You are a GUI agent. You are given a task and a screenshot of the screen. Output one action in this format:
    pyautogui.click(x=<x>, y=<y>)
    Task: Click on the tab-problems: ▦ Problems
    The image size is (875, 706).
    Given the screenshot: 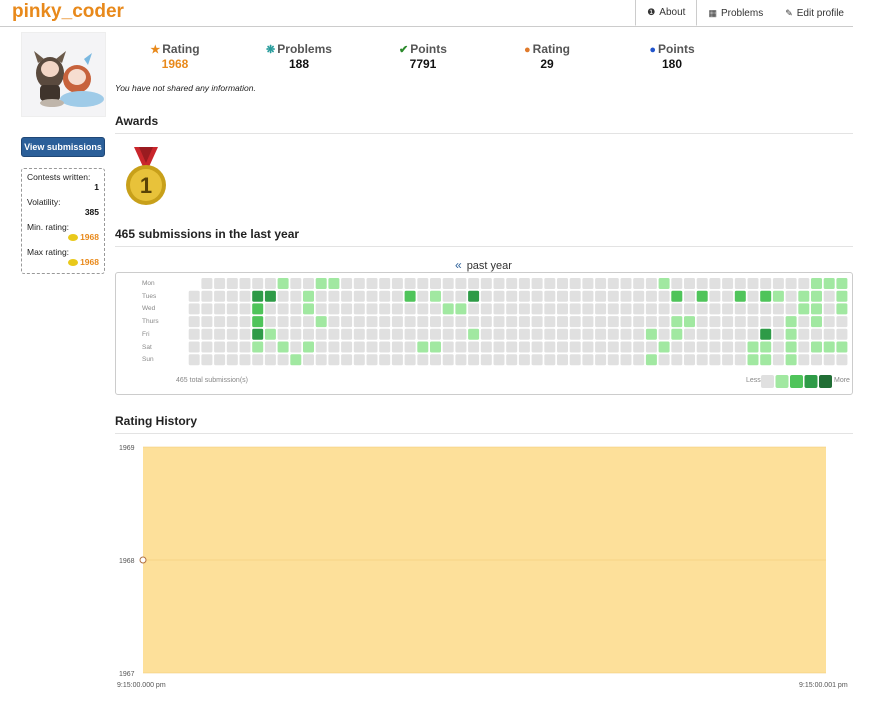 What is the action you would take?
    pyautogui.click(x=735, y=13)
    